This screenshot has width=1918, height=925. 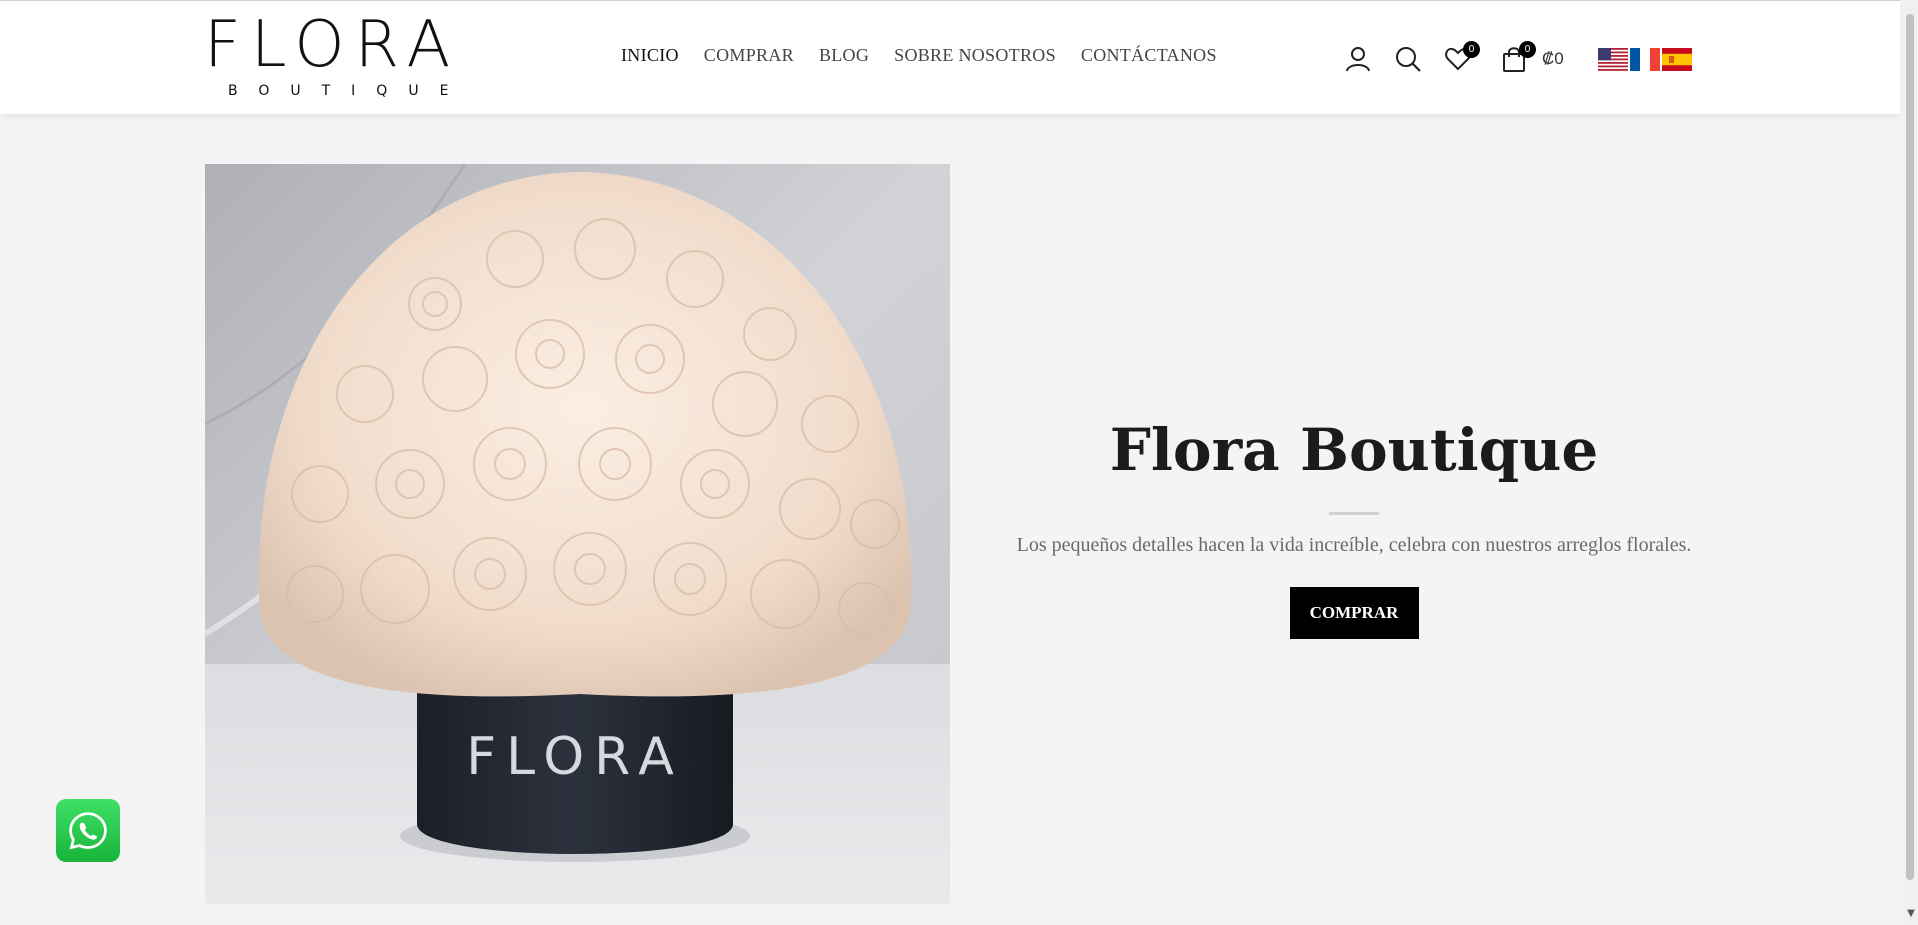 What do you see at coordinates (1911, 915) in the screenshot?
I see `scroll-down-arrow-icon: ▼` at bounding box center [1911, 915].